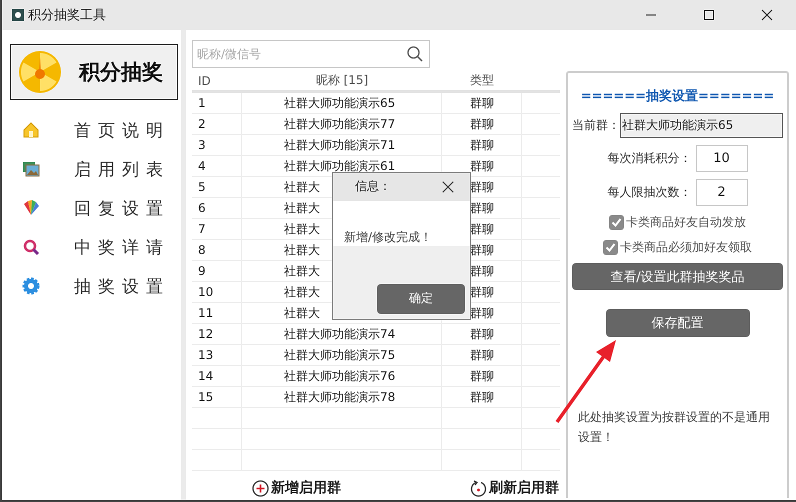 This screenshot has width=796, height=502. What do you see at coordinates (217, 250) in the screenshot?
I see `table-cell: 8` at bounding box center [217, 250].